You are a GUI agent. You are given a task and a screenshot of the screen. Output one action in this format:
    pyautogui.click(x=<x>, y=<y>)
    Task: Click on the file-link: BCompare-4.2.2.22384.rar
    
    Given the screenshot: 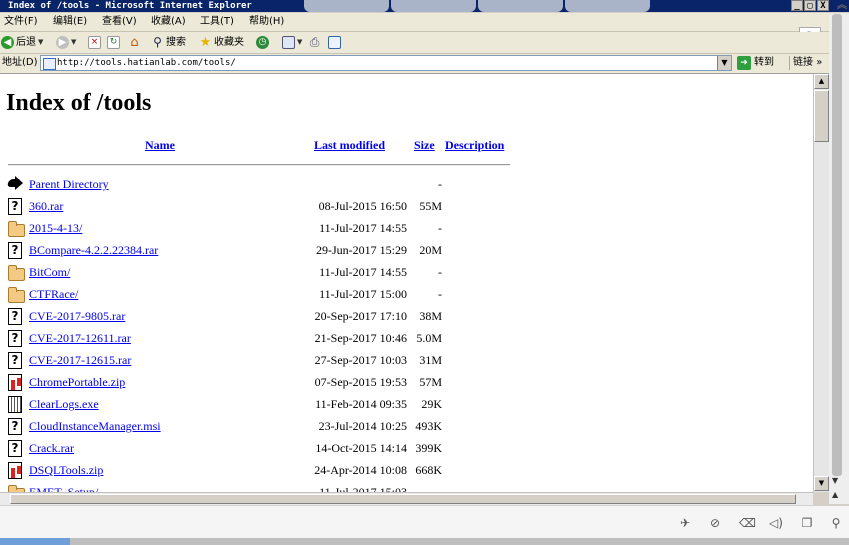 What is the action you would take?
    pyautogui.click(x=93, y=250)
    